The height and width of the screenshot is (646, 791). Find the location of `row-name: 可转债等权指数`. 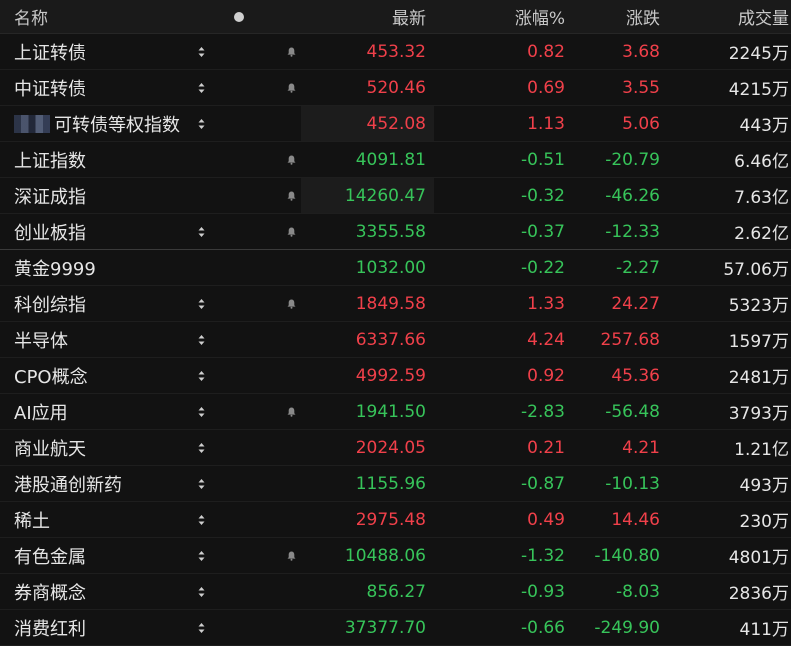

row-name: 可转债等权指数 is located at coordinates (94, 123).